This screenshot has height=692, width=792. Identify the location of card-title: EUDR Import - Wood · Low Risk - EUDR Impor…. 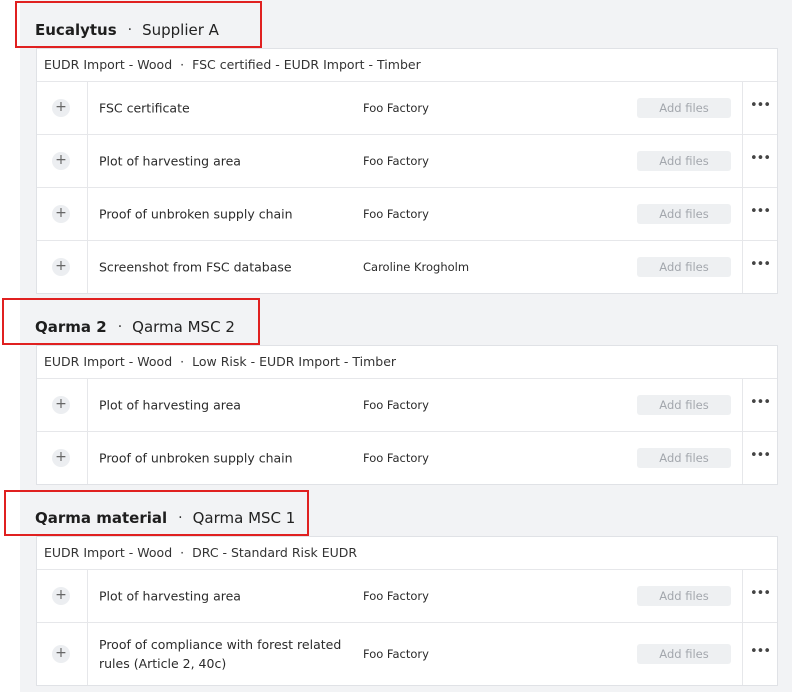
(407, 362).